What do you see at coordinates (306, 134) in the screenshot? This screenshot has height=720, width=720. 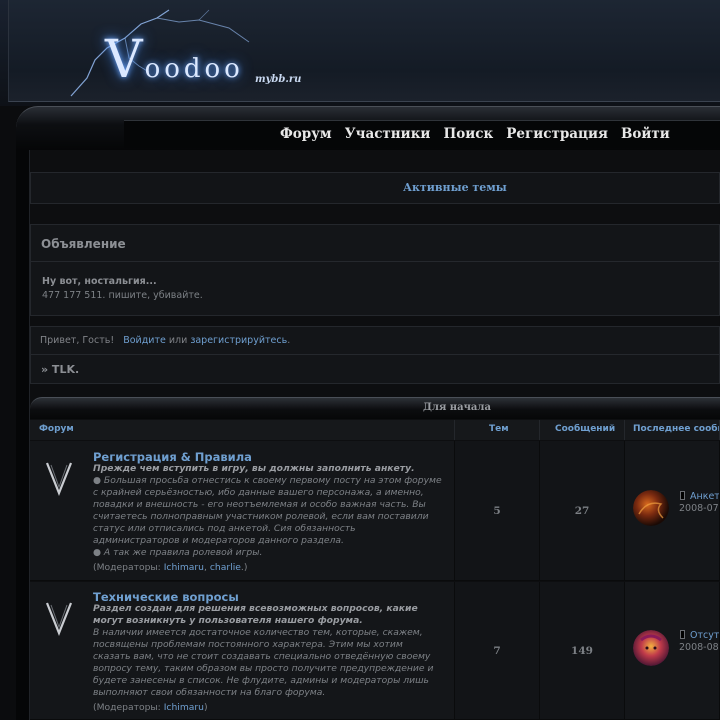 I see `nav-forum: Форум` at bounding box center [306, 134].